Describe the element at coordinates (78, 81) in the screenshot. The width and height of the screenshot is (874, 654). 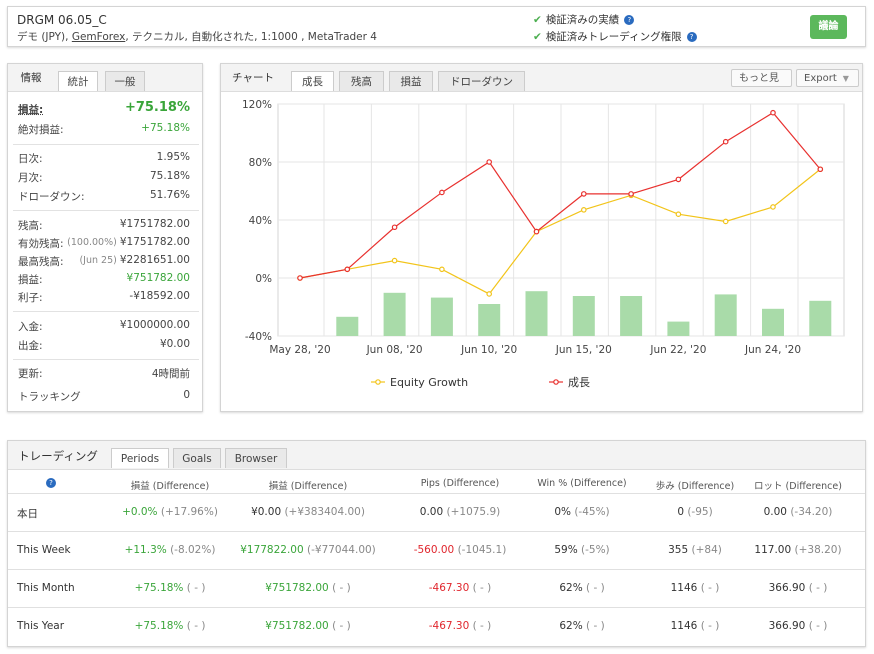
I see `tab-stats: 統計` at that location.